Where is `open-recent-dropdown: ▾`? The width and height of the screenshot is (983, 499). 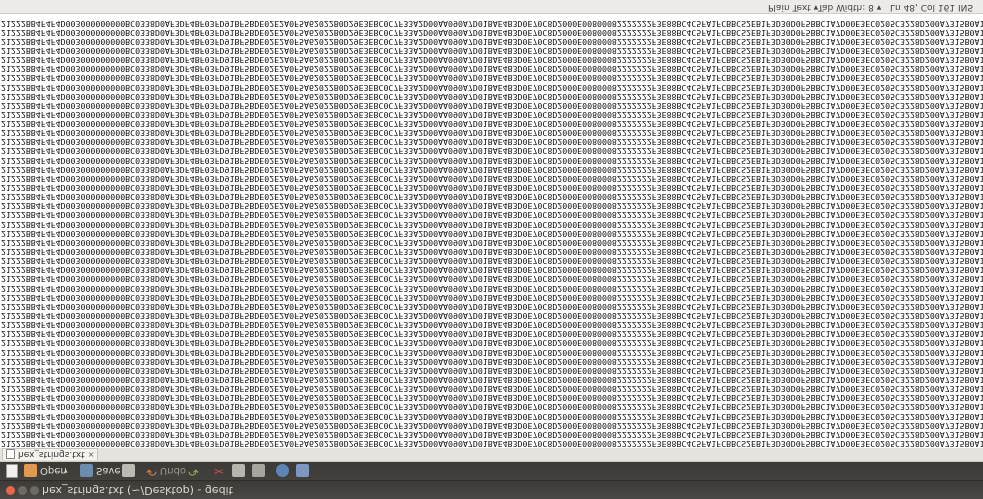
open-recent-dropdown: ▾ is located at coordinates (66, 471).